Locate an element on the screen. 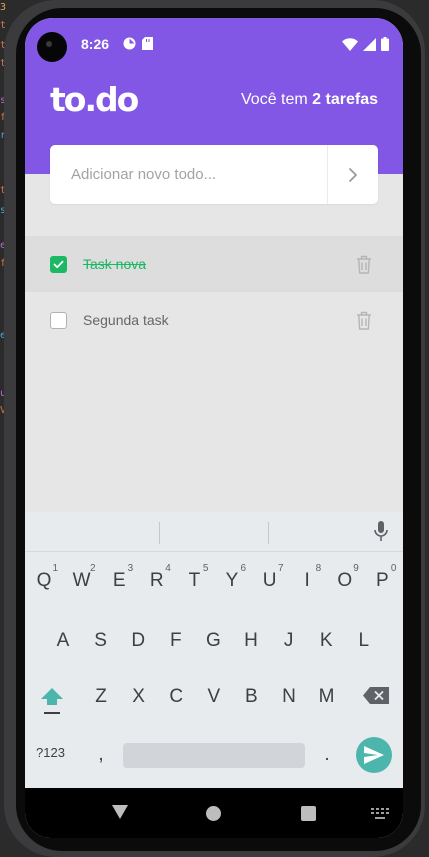 The height and width of the screenshot is (857, 429). key-i: I8 is located at coordinates (307, 577).